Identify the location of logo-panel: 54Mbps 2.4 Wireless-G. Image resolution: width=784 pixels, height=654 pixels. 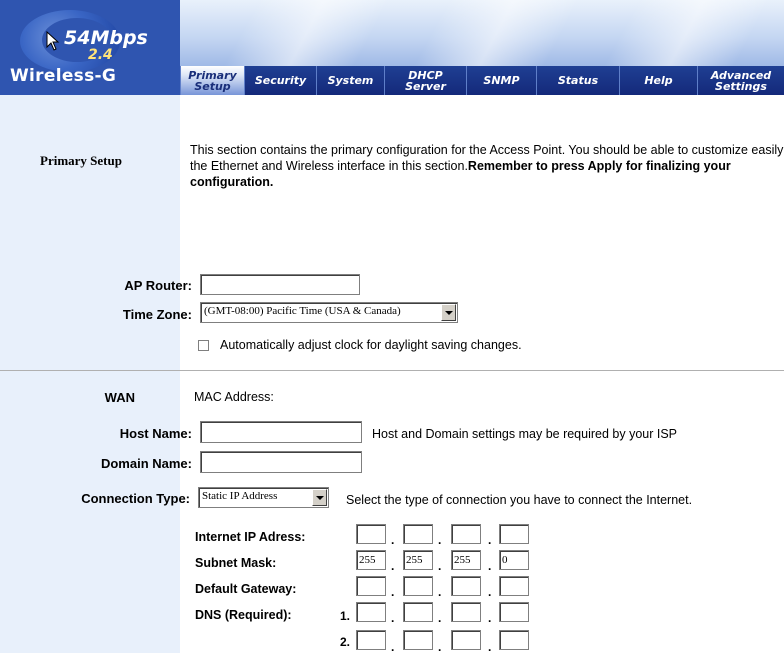
(90, 47).